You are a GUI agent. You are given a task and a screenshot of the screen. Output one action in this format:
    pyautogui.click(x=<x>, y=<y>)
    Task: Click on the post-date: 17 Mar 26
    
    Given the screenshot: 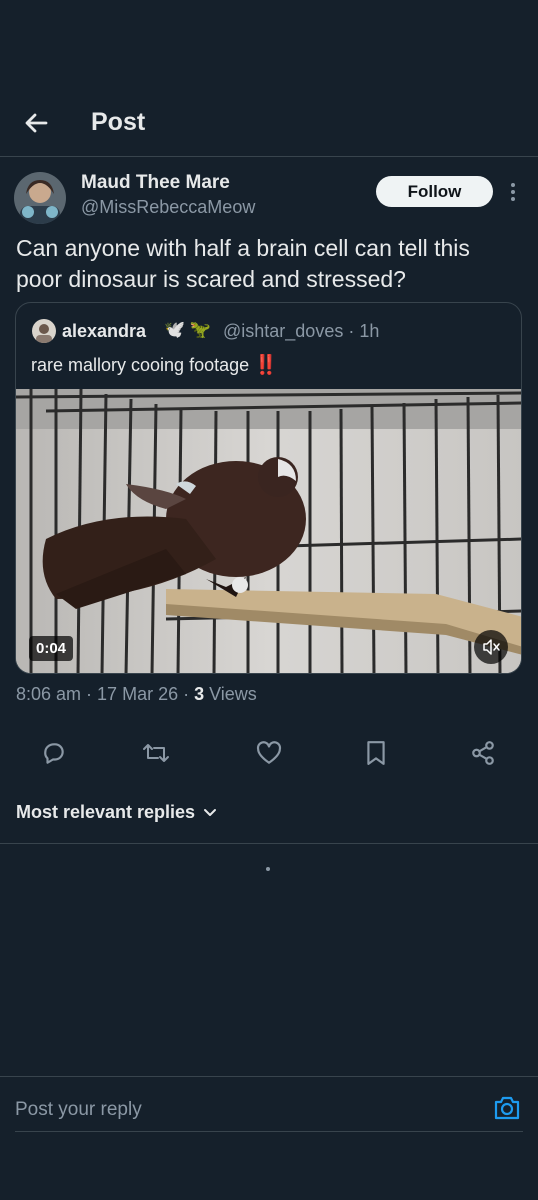 What is the action you would take?
    pyautogui.click(x=138, y=694)
    